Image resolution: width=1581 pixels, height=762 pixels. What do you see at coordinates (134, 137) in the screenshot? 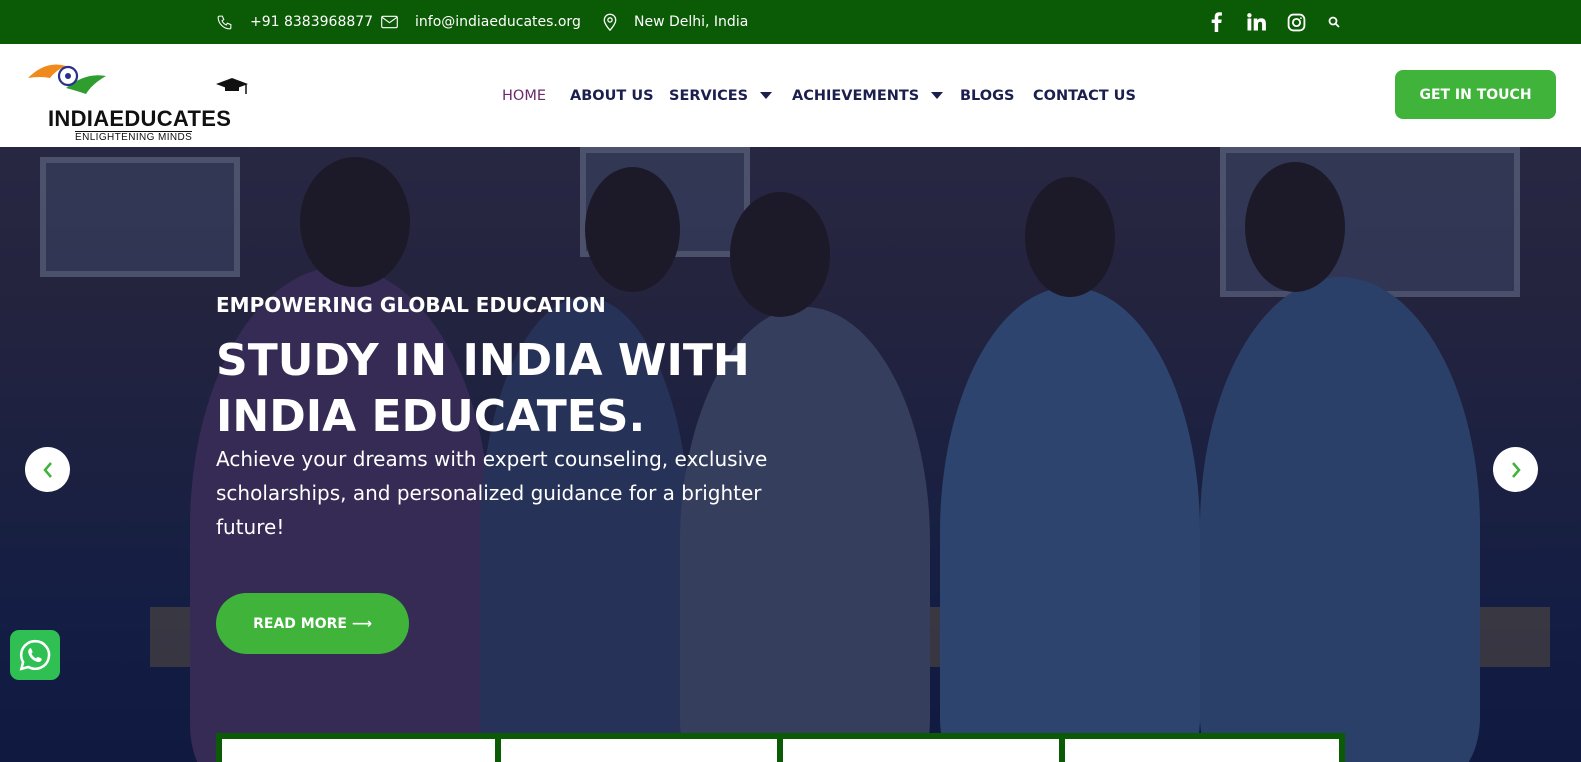
I see `logo-tagline: ENLIGHTENING MINDS` at bounding box center [134, 137].